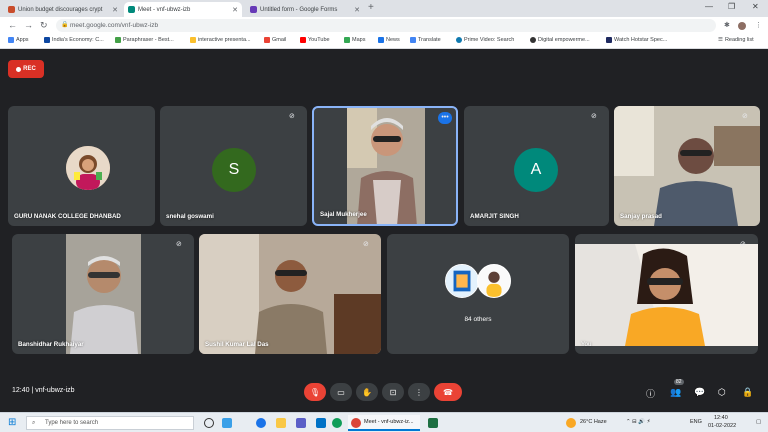  Describe the element at coordinates (29, 69) in the screenshot. I see `rec-label: REC` at that location.